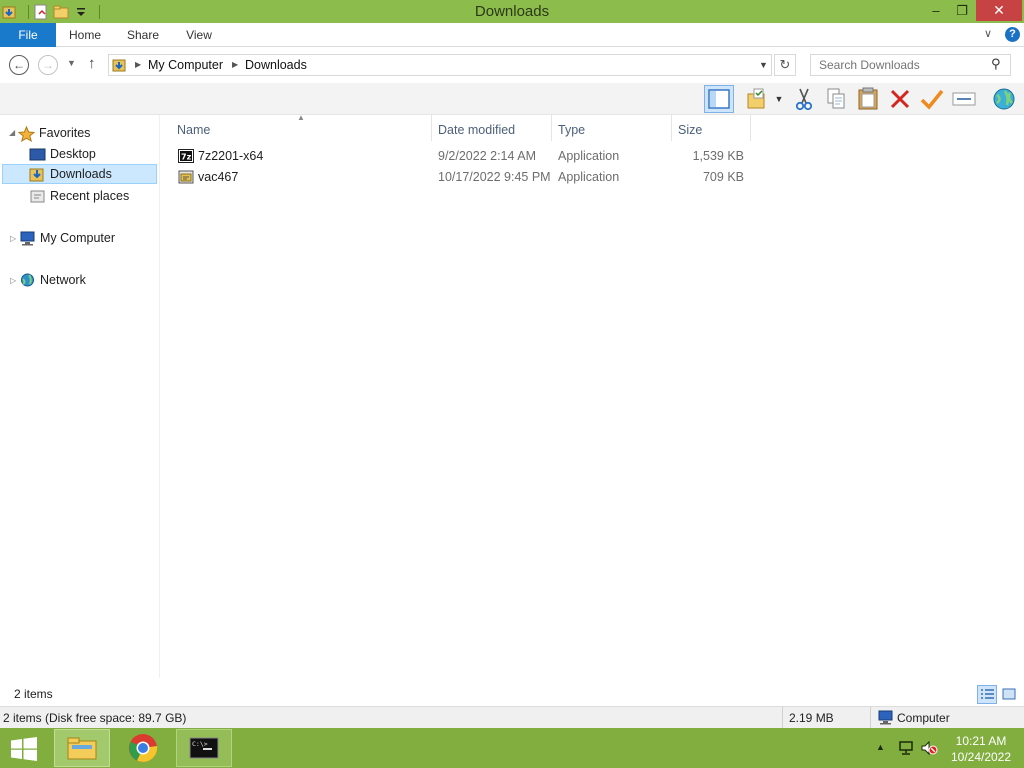  Describe the element at coordinates (200, 744) in the screenshot. I see `svg-text: C:\>` at that location.